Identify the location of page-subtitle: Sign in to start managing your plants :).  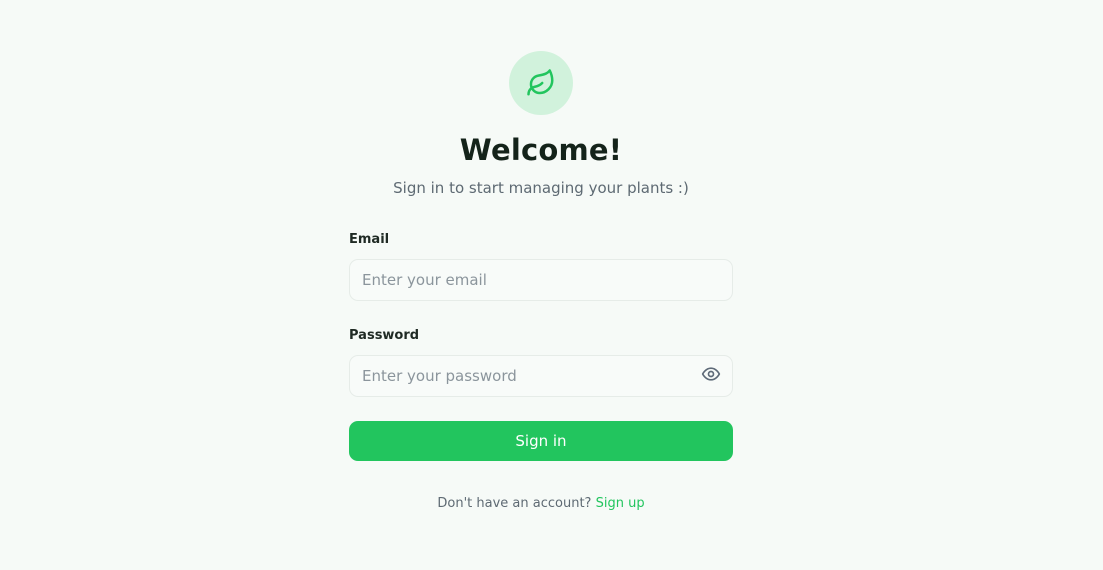
(541, 188).